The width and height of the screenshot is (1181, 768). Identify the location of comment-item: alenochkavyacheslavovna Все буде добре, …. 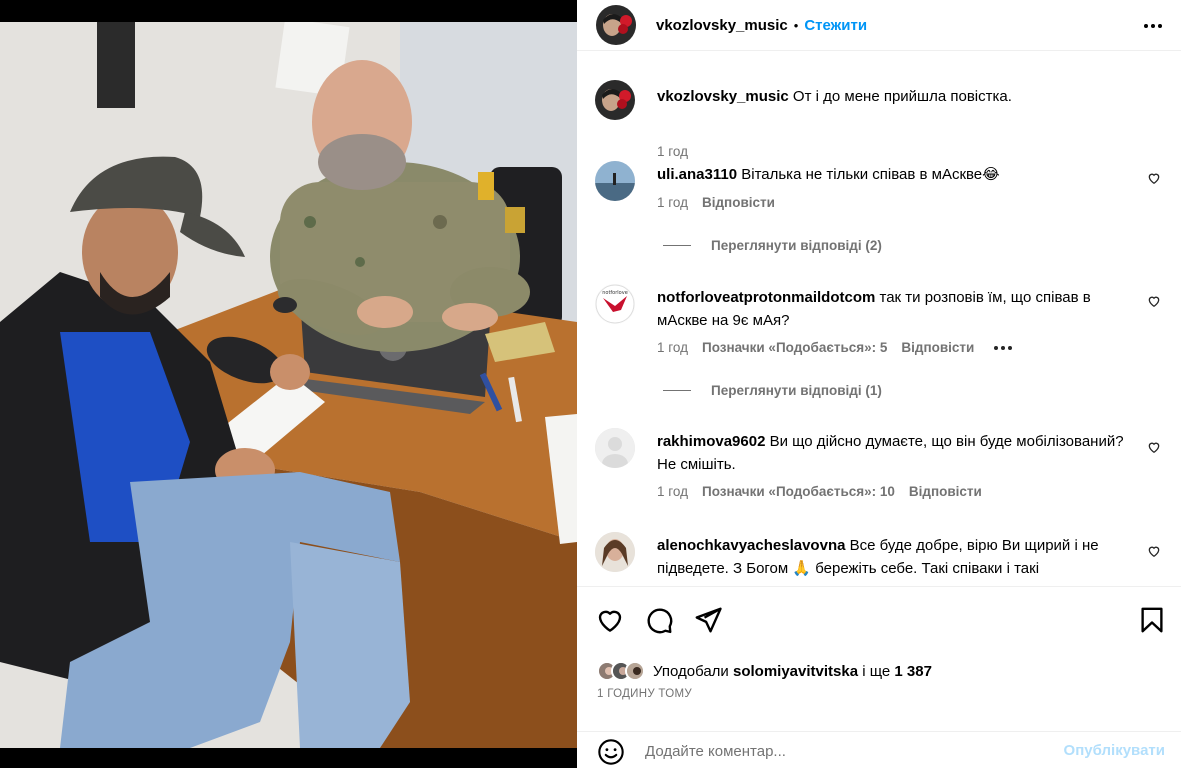
(880, 558).